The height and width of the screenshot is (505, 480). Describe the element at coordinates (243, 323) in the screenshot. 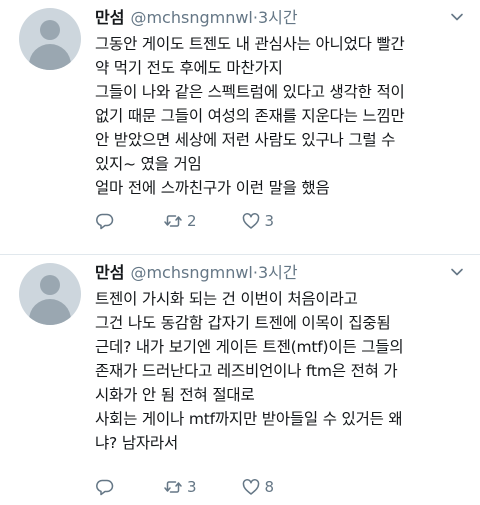

I see `tweet-line: 그건 나도 동감함 갑자기 트젠에 이목이 집중됨` at that location.